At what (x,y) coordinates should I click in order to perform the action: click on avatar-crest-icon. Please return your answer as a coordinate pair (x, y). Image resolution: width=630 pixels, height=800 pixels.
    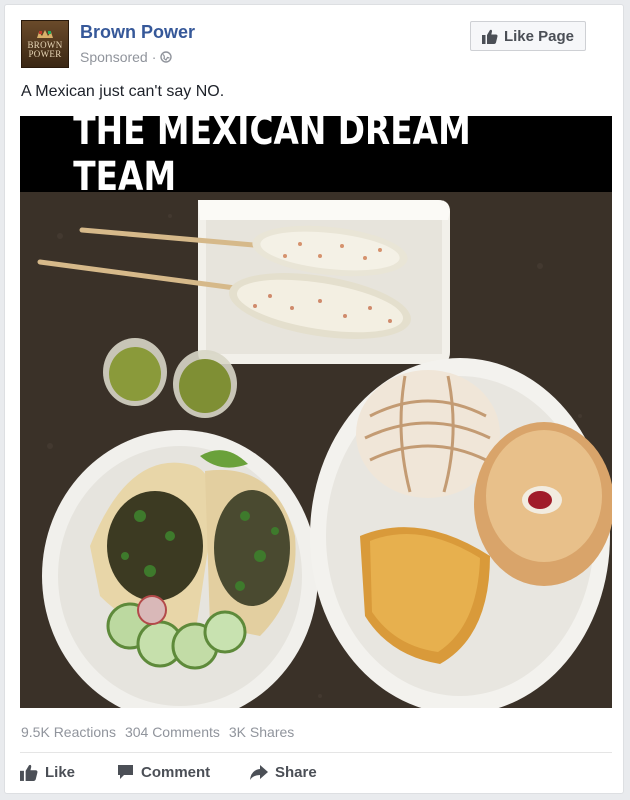
    Looking at the image, I should click on (45, 34).